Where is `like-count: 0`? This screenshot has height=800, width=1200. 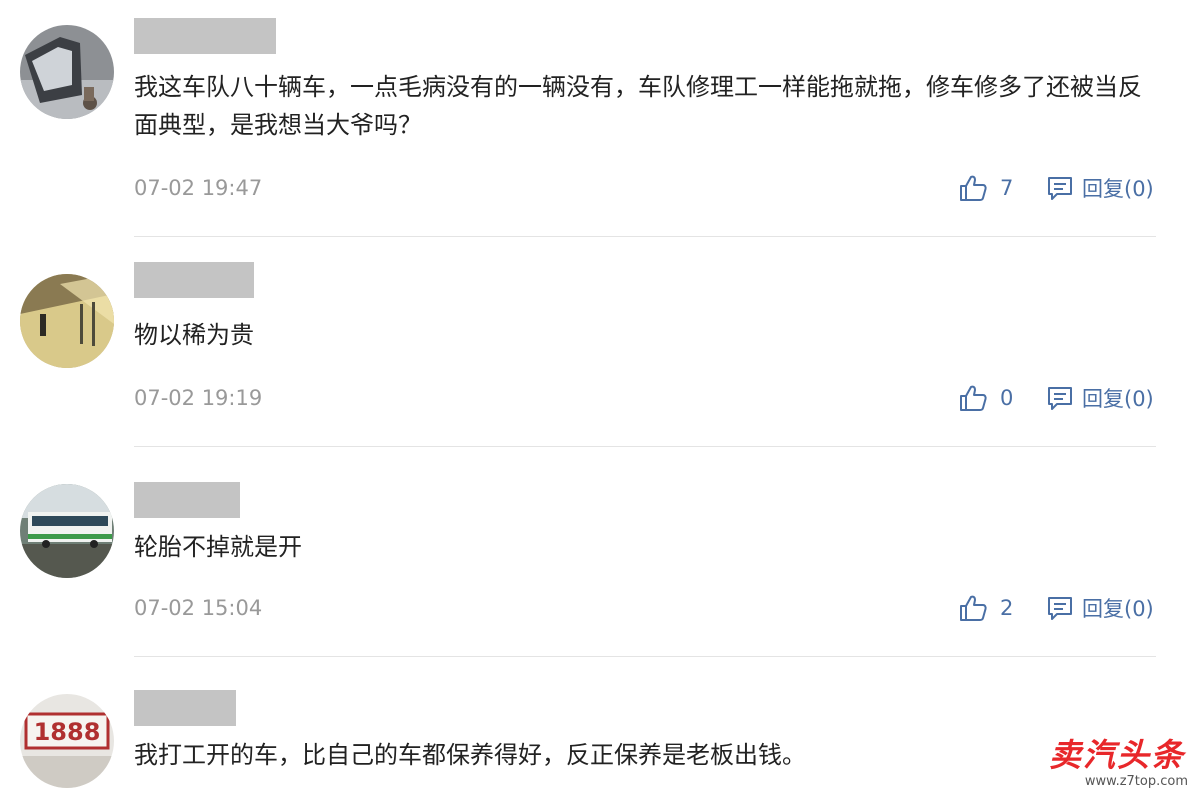
like-count: 0 is located at coordinates (1007, 398).